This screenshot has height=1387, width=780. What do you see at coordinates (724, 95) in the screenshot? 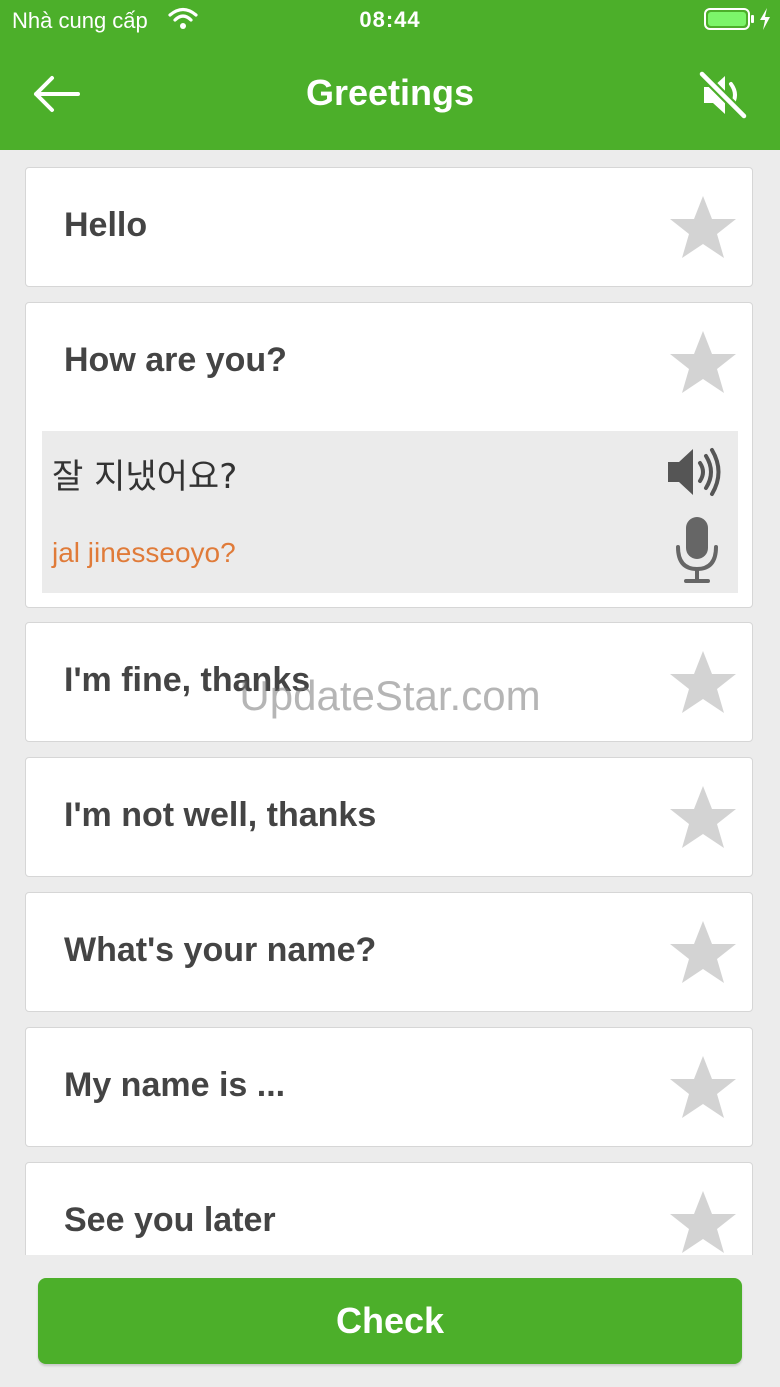
I see `speaker-muted-icon` at bounding box center [724, 95].